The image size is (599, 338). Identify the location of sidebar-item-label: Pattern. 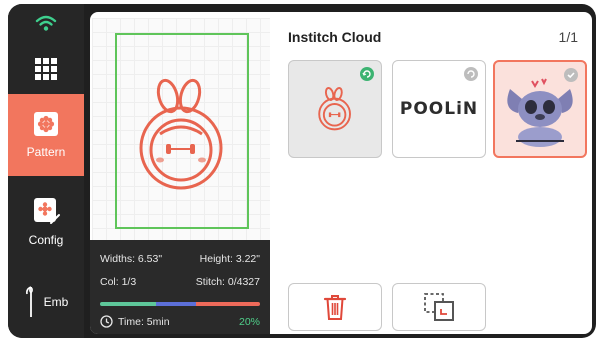
(46, 152).